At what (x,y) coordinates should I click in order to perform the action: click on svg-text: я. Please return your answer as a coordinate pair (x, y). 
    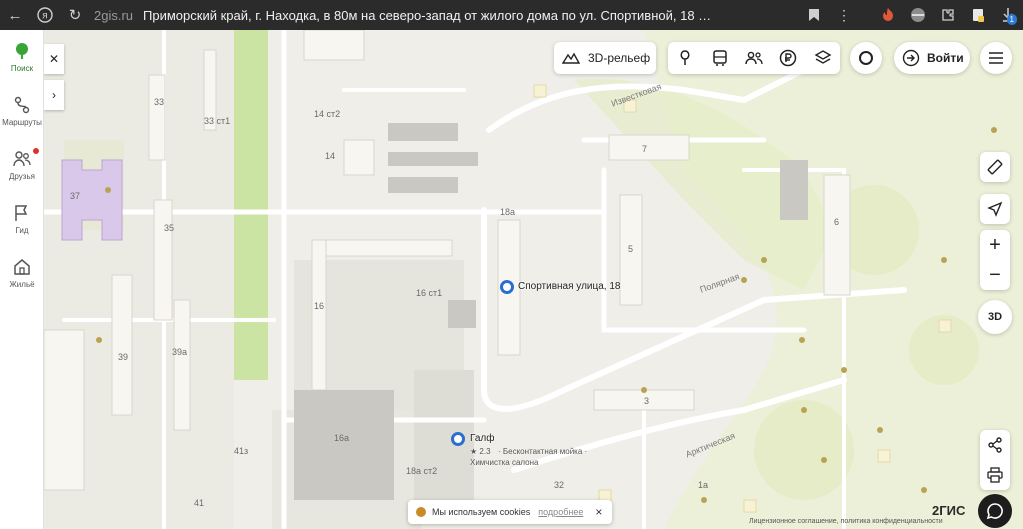
    Looking at the image, I should click on (44, 16).